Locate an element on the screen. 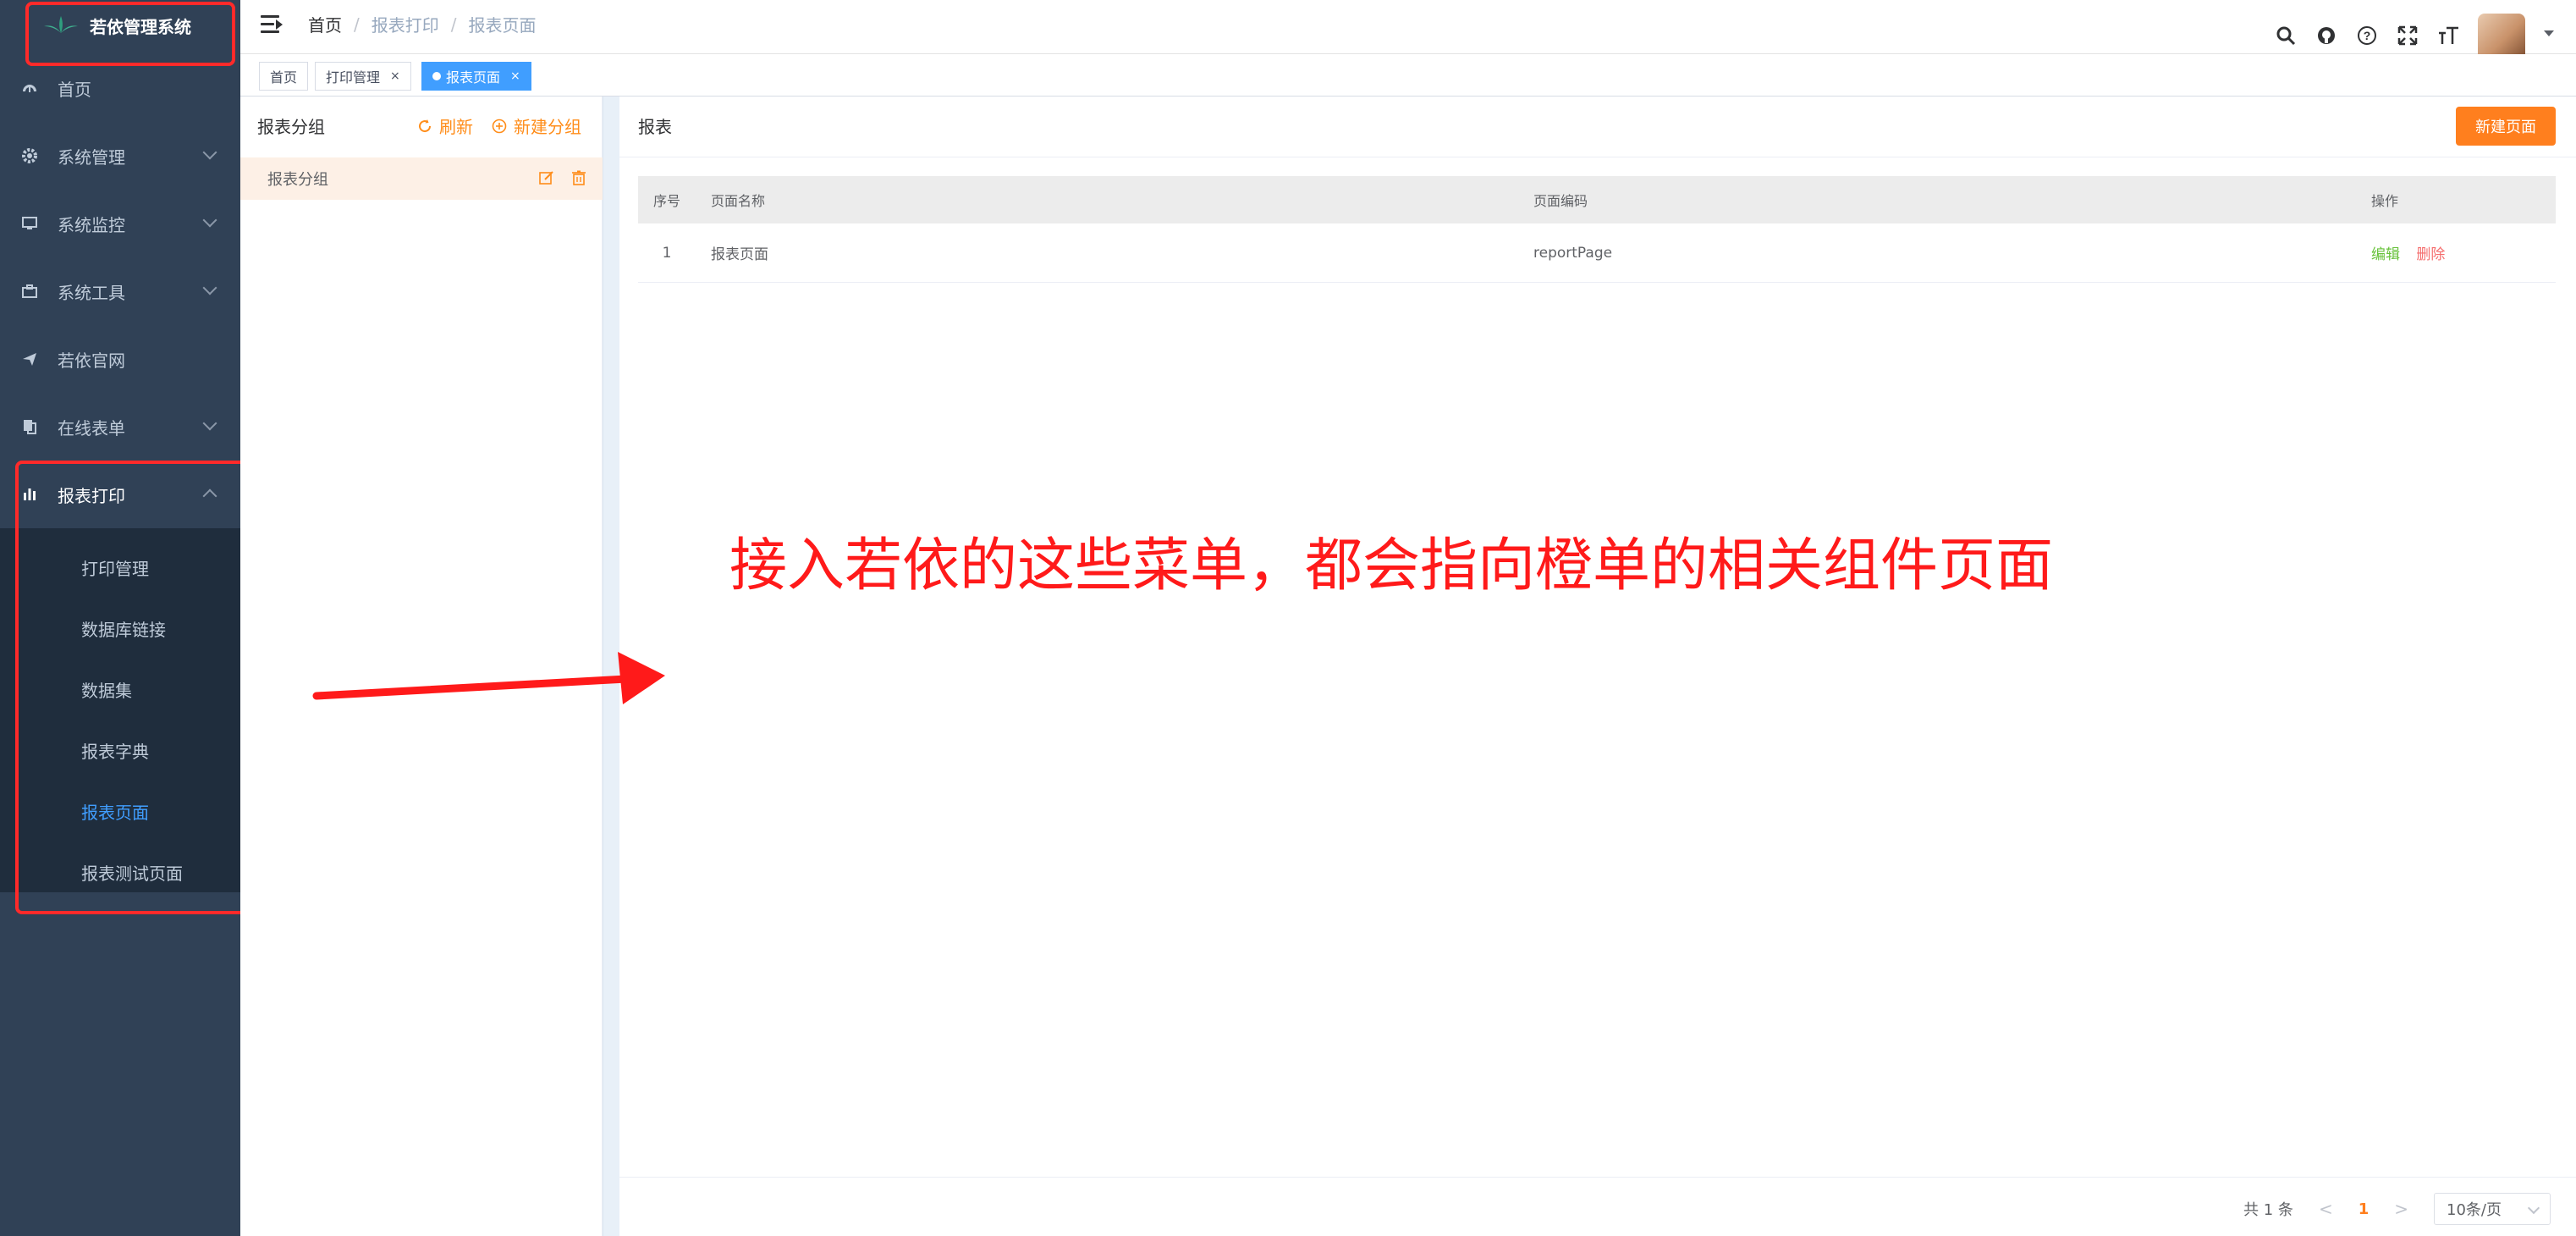 Image resolution: width=2576 pixels, height=1236 pixels. annotation-text: 接入若依的这些菜单，都会指向橙单的相关组件页面 is located at coordinates (1391, 565).